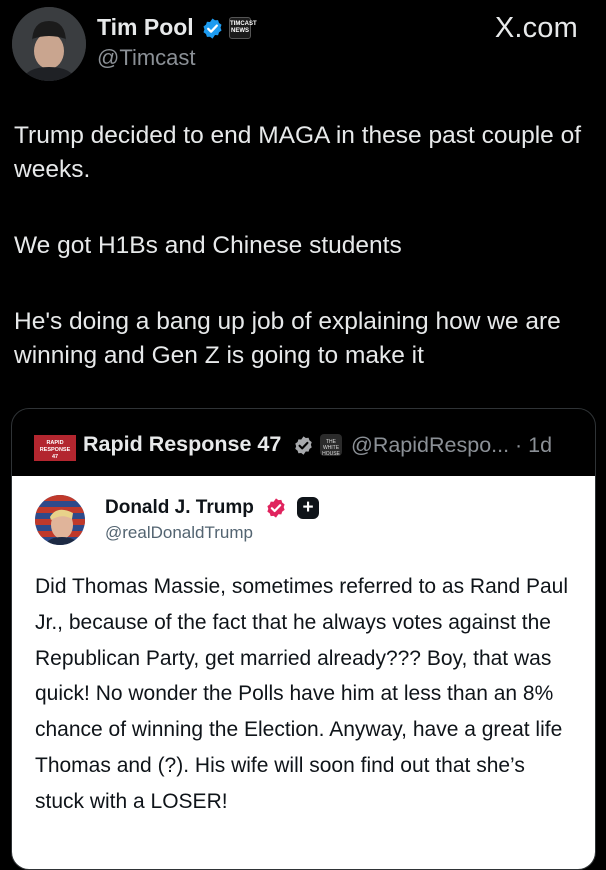 This screenshot has height=870, width=606. What do you see at coordinates (308, 508) in the screenshot?
I see `plus-icon: +` at bounding box center [308, 508].